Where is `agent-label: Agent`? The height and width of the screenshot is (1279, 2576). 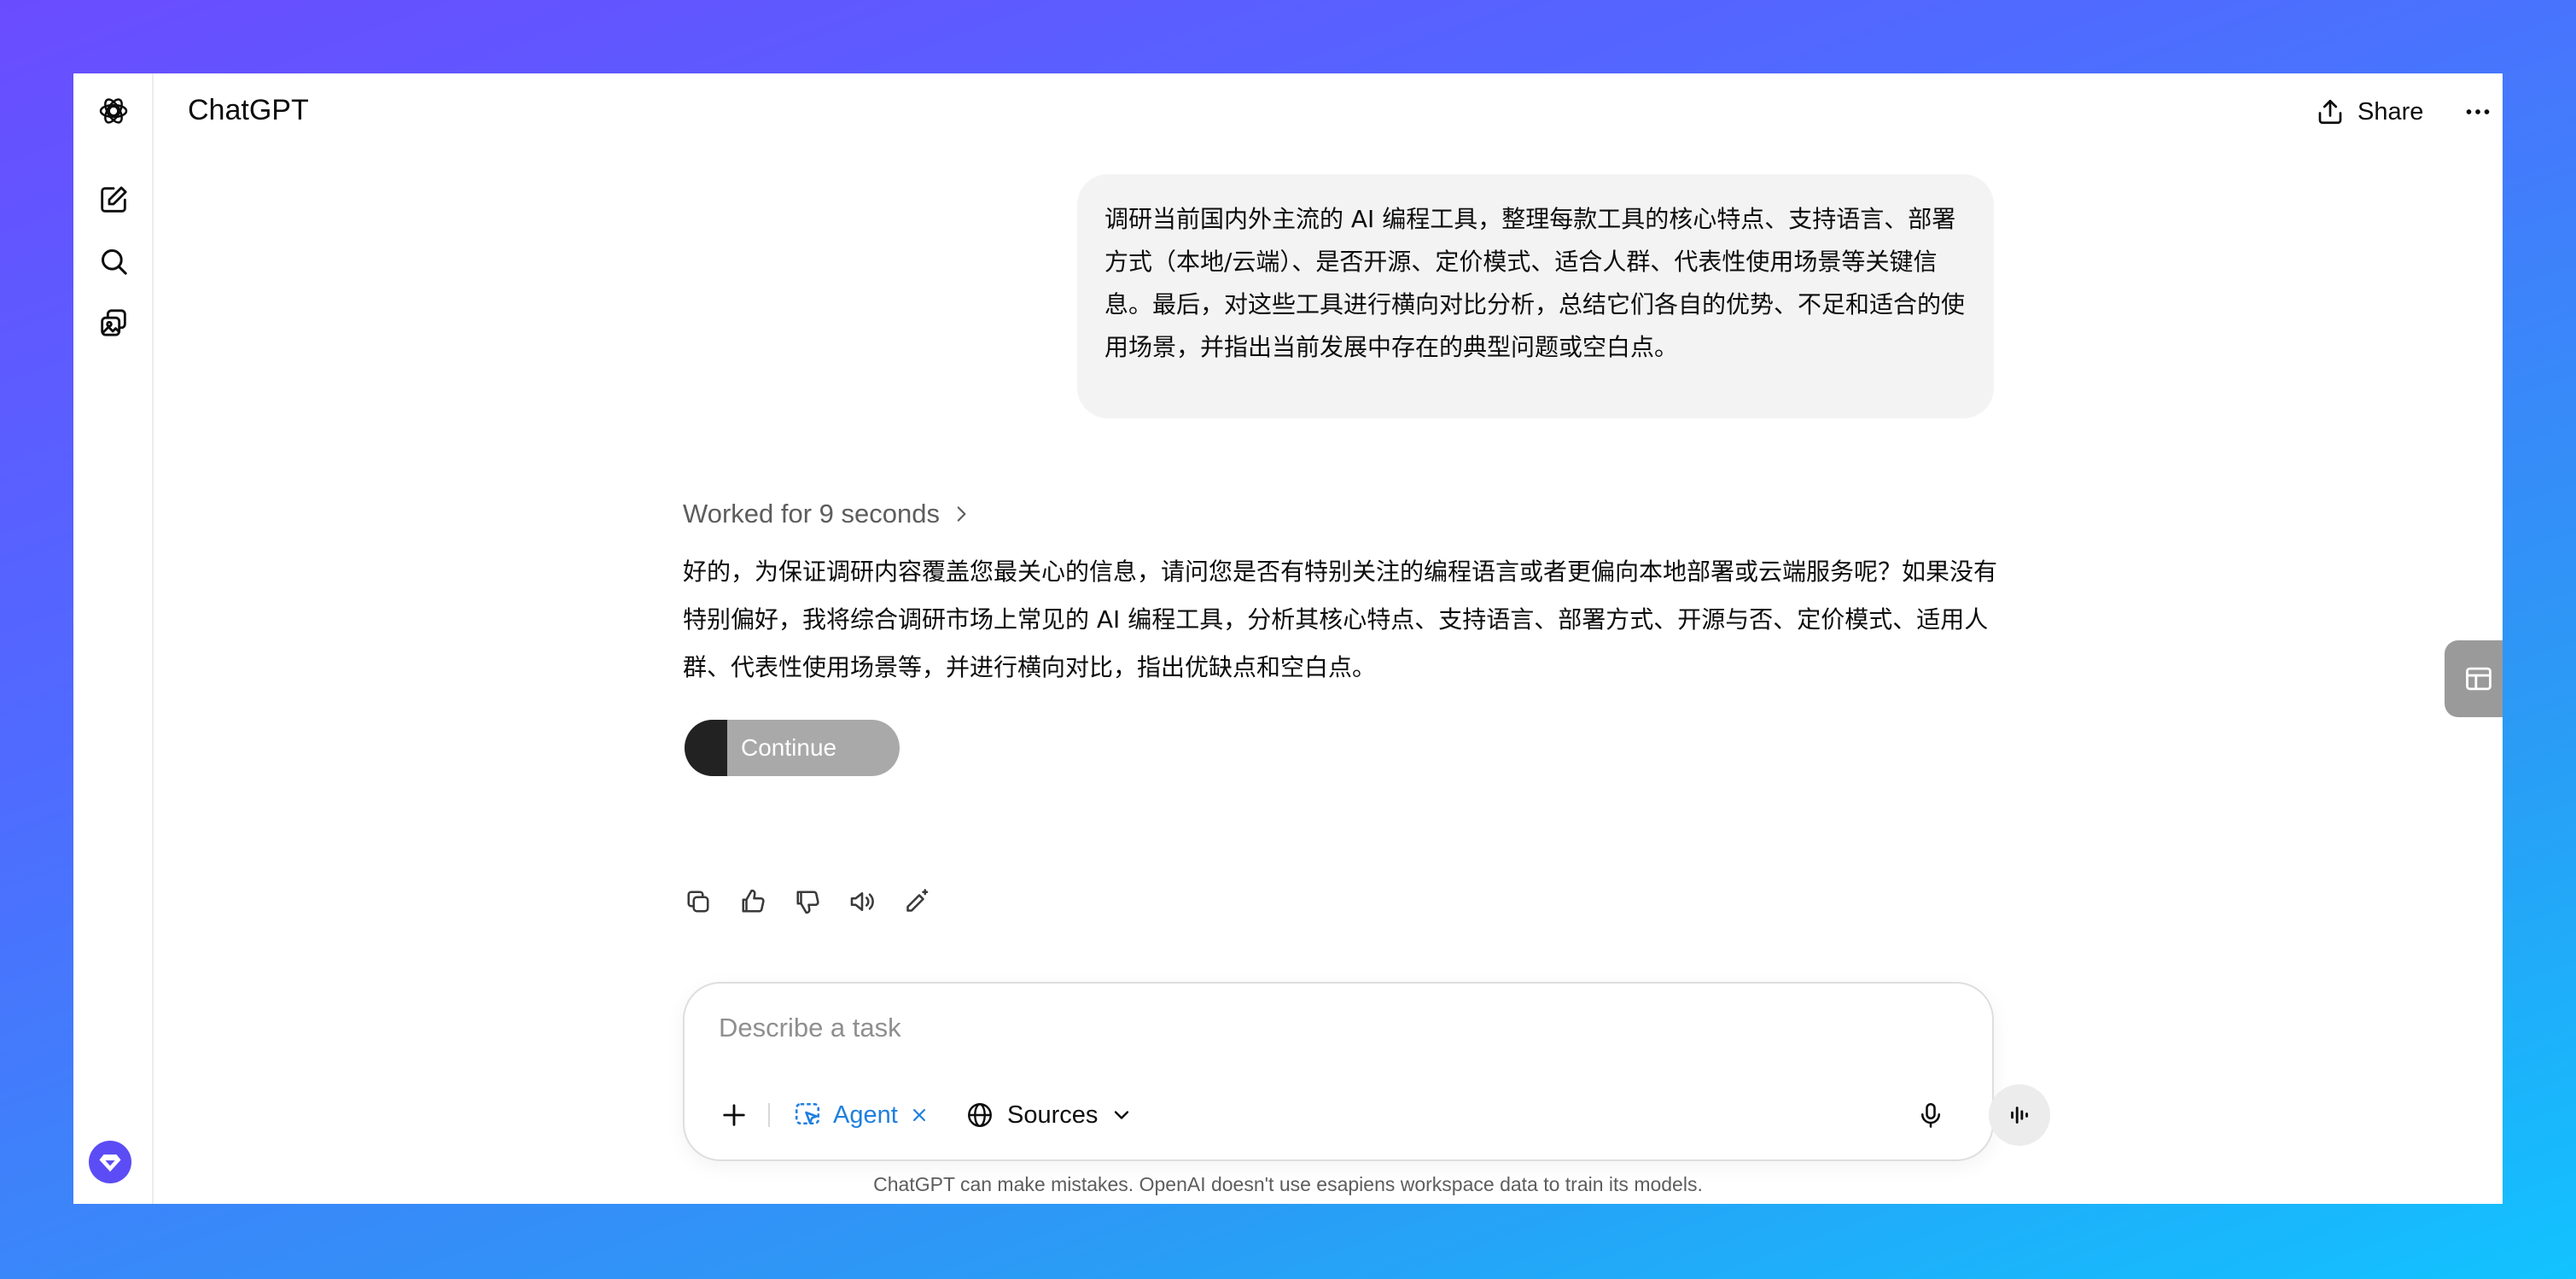 agent-label: Agent is located at coordinates (865, 1115).